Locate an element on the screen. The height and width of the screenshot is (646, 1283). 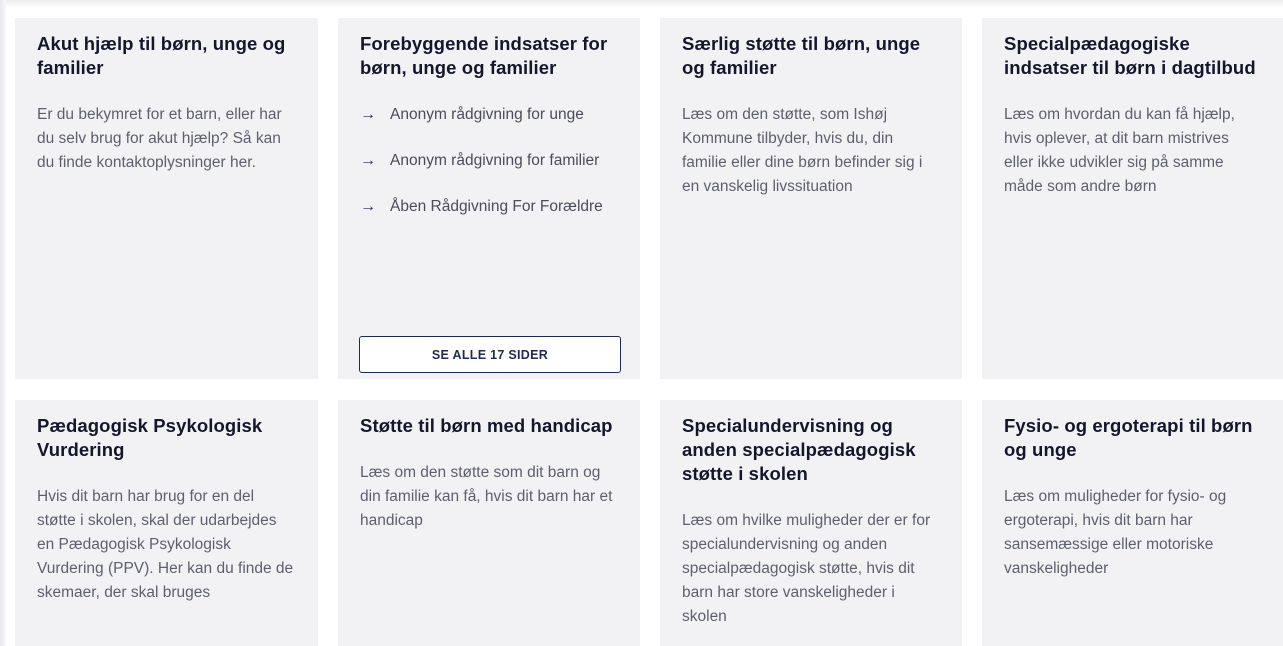
link-aaben-raadgivning-foraeldre: → Åben Rådgivning For Forældre is located at coordinates (489, 207).